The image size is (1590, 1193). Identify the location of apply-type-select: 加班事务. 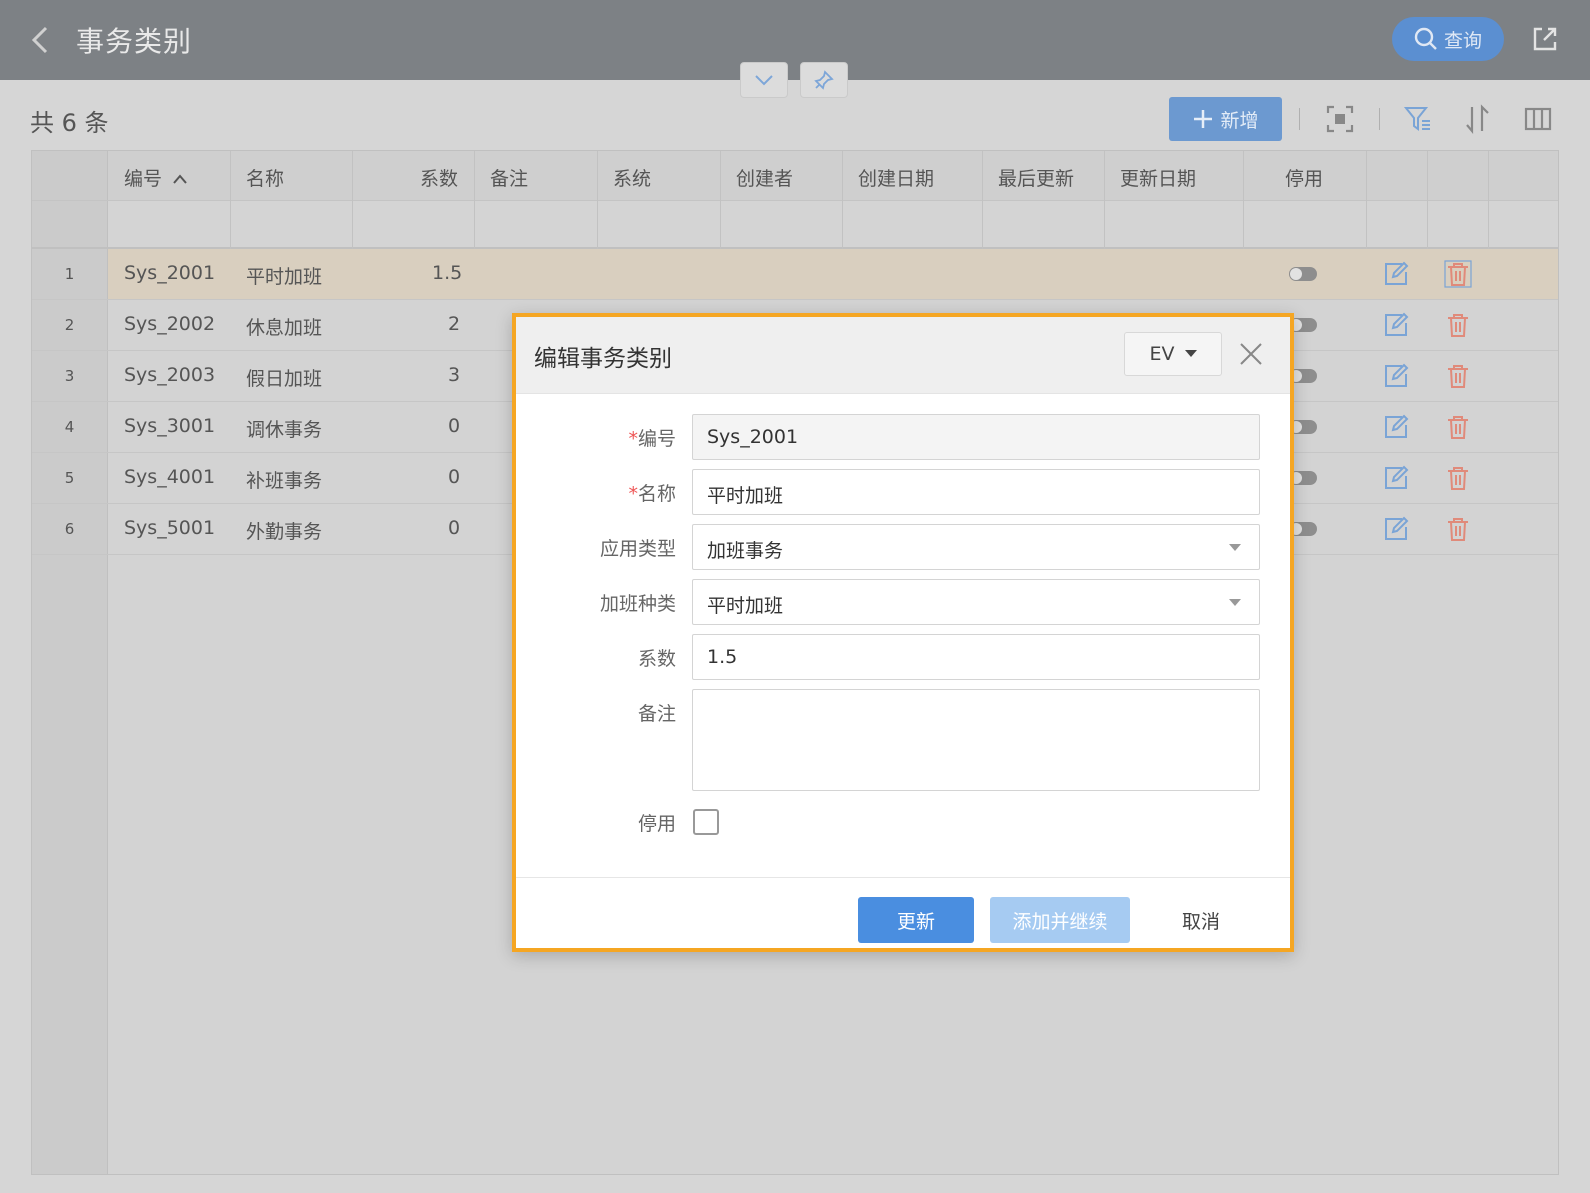
(976, 547).